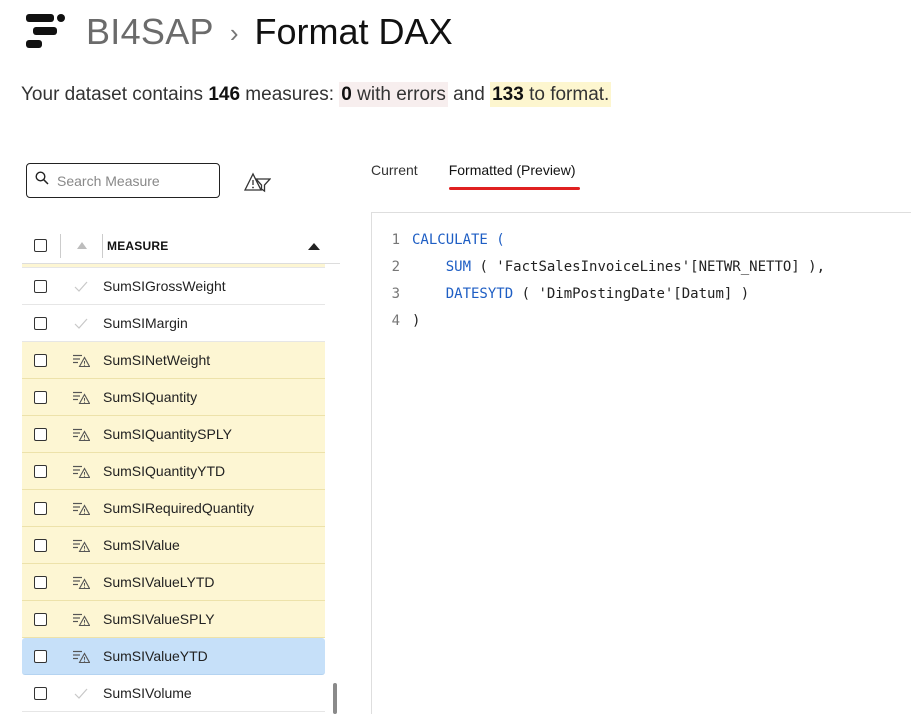 This screenshot has width=911, height=714. I want to click on page-title: Format DAX, so click(353, 31).